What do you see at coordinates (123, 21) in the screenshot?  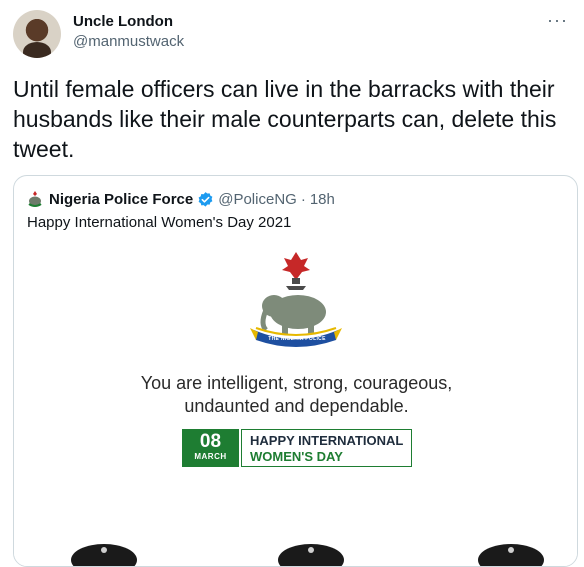 I see `tweet-author-name: Uncle London` at bounding box center [123, 21].